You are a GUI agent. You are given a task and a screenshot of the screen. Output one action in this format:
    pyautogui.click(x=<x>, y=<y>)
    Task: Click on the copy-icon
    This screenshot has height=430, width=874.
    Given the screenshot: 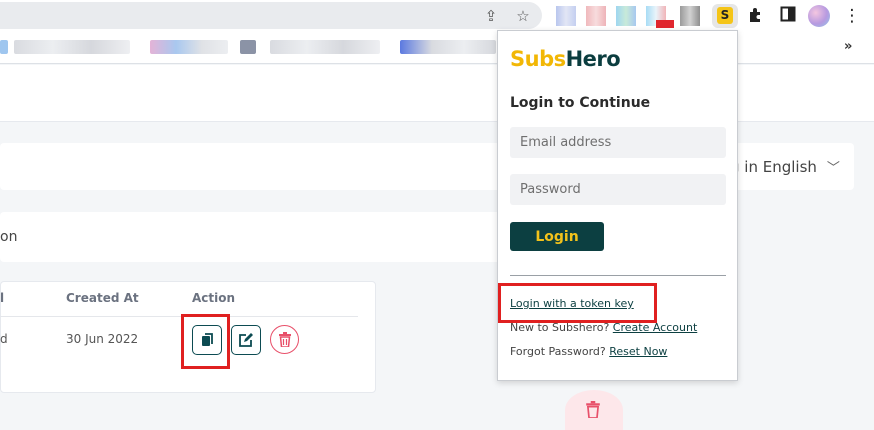 What is the action you would take?
    pyautogui.click(x=207, y=339)
    